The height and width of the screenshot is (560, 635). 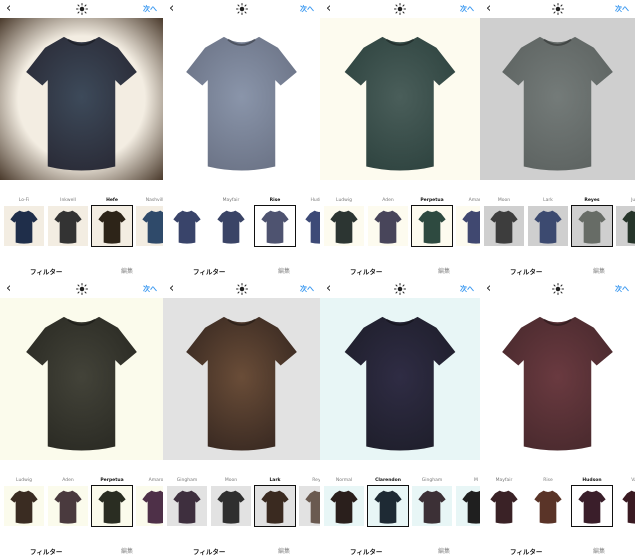 I want to click on filter-editor-panel: ‹ 次へ Moon Lark Reyes Juno フィルター 編集, so click(x=557, y=140).